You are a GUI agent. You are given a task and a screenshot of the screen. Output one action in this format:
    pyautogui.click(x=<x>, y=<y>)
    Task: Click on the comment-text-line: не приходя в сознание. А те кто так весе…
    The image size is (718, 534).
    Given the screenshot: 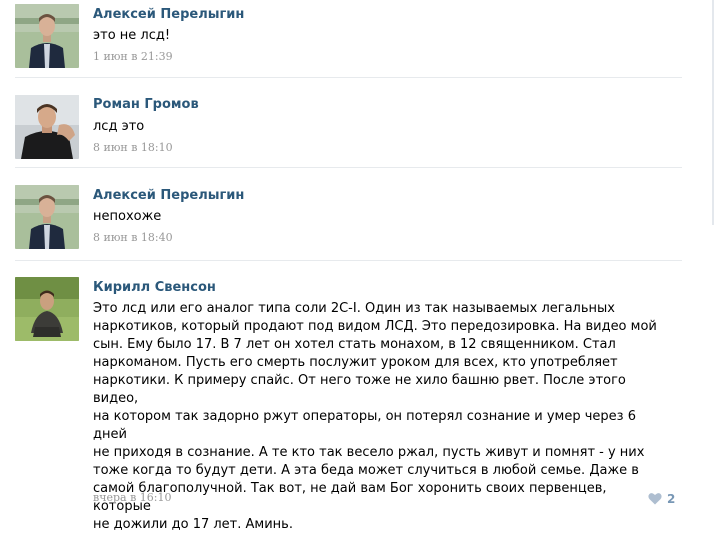 What is the action you would take?
    pyautogui.click(x=369, y=452)
    